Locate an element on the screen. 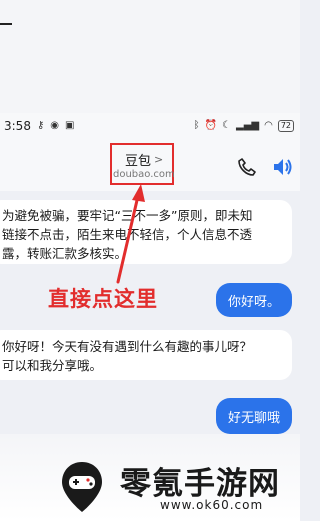  user-message-bubble: 你好呀。 is located at coordinates (254, 300).